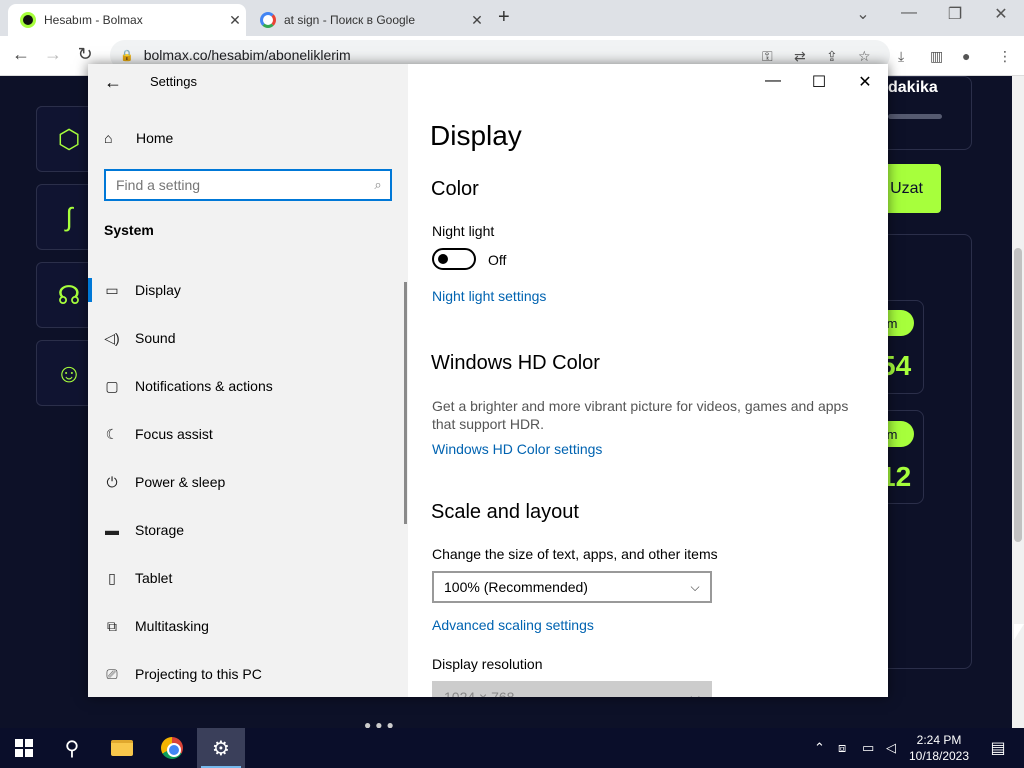  Describe the element at coordinates (695, 693) in the screenshot. I see `chevron-down-icon: ⌵` at that location.